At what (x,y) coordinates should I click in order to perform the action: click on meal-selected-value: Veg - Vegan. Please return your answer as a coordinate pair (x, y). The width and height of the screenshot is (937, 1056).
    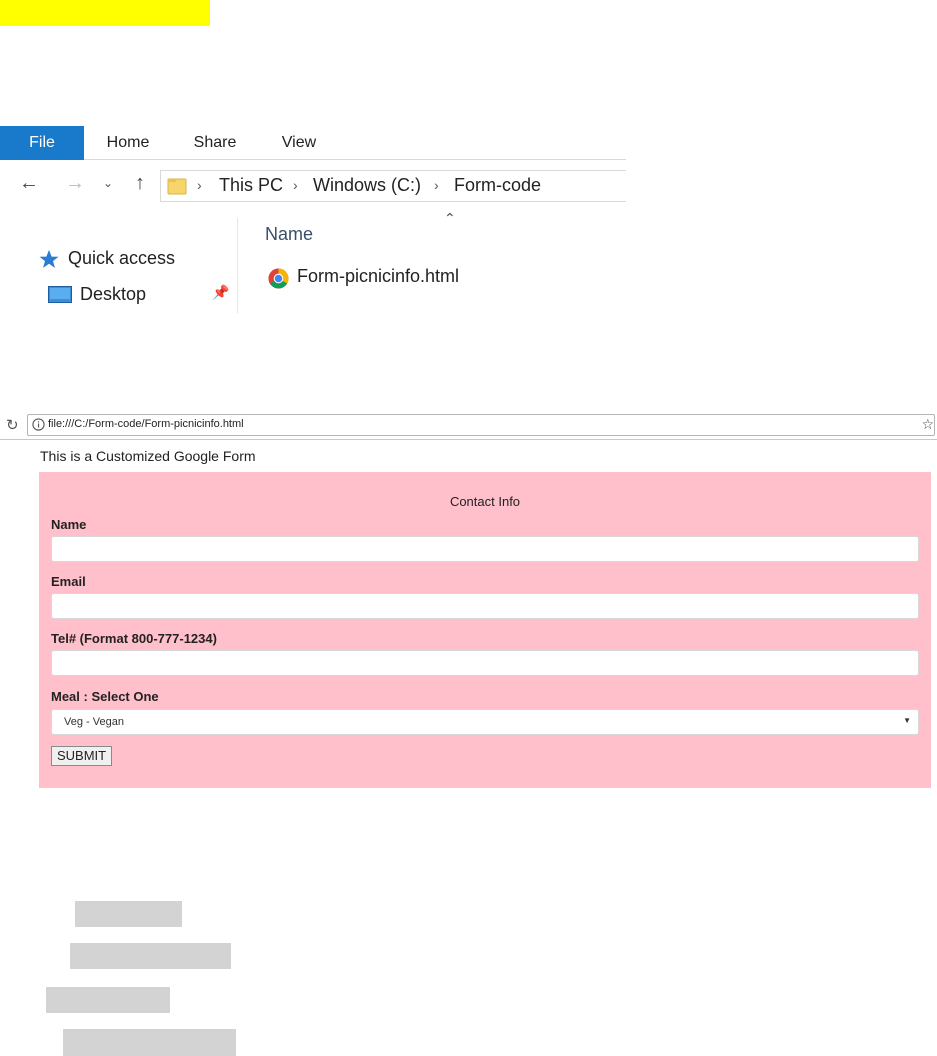
    Looking at the image, I should click on (94, 722).